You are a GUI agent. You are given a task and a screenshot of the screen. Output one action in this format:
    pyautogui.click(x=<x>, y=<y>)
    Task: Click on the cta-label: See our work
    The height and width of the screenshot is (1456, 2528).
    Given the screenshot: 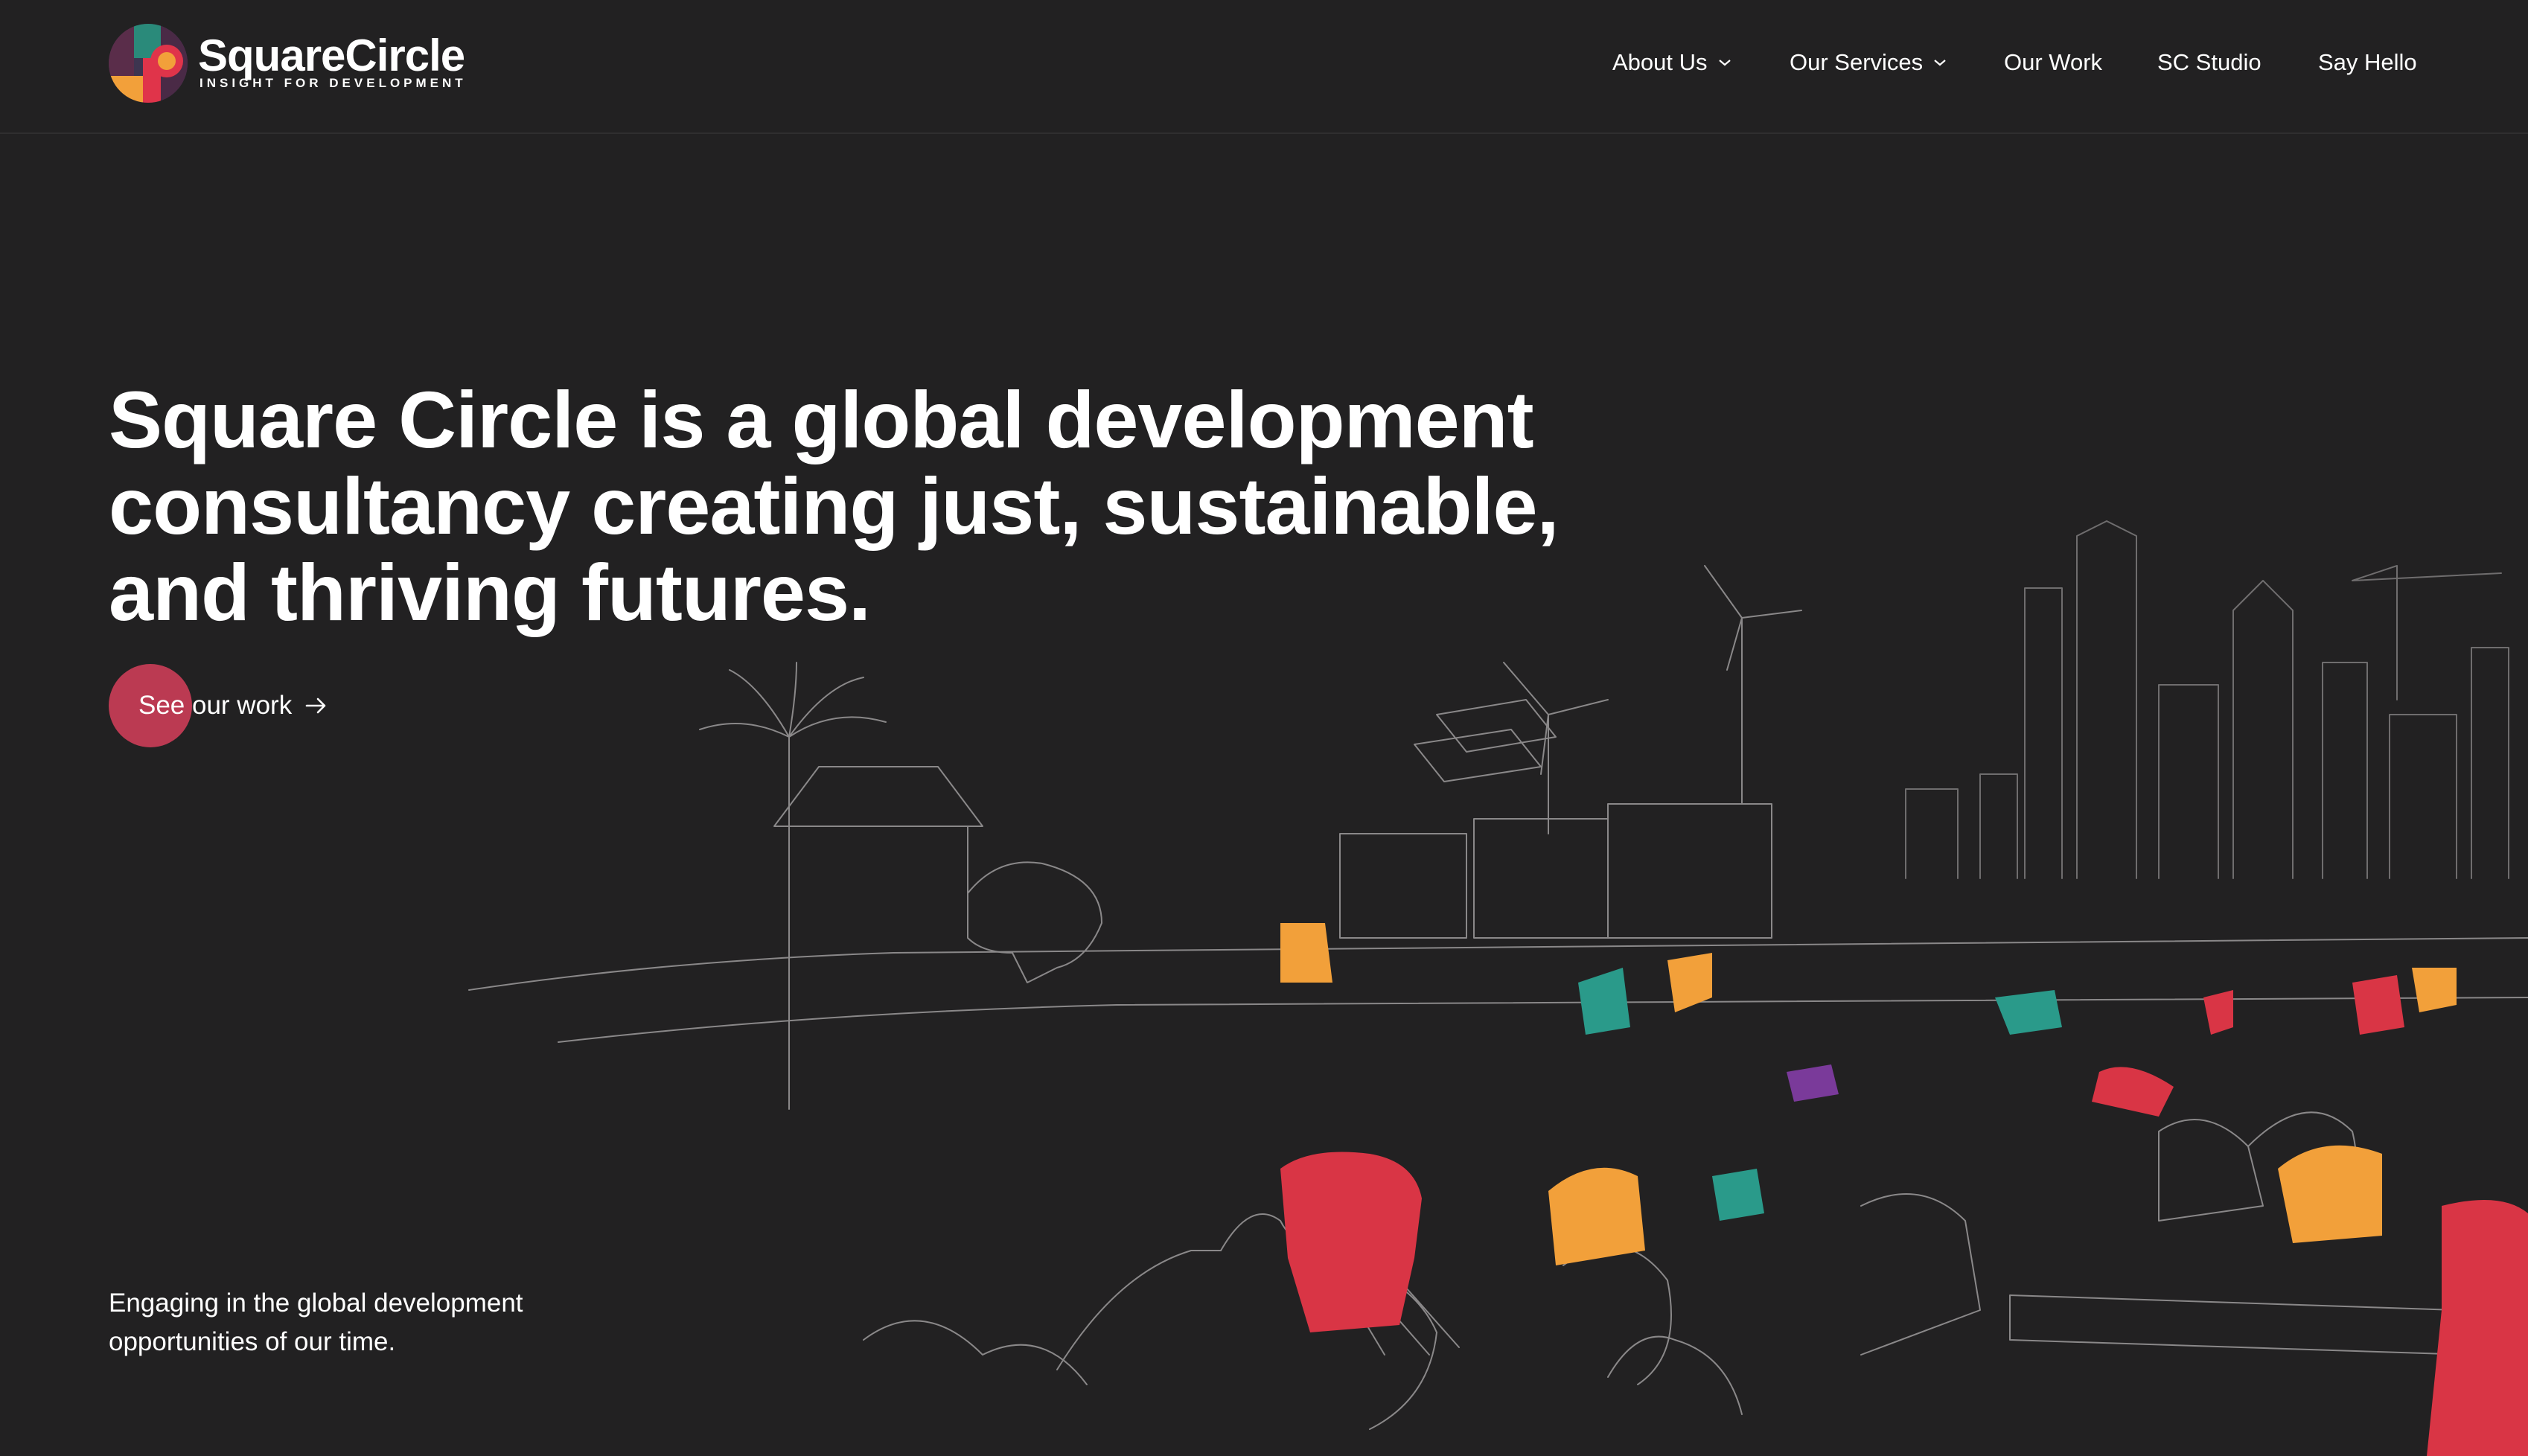 What is the action you would take?
    pyautogui.click(x=215, y=705)
    